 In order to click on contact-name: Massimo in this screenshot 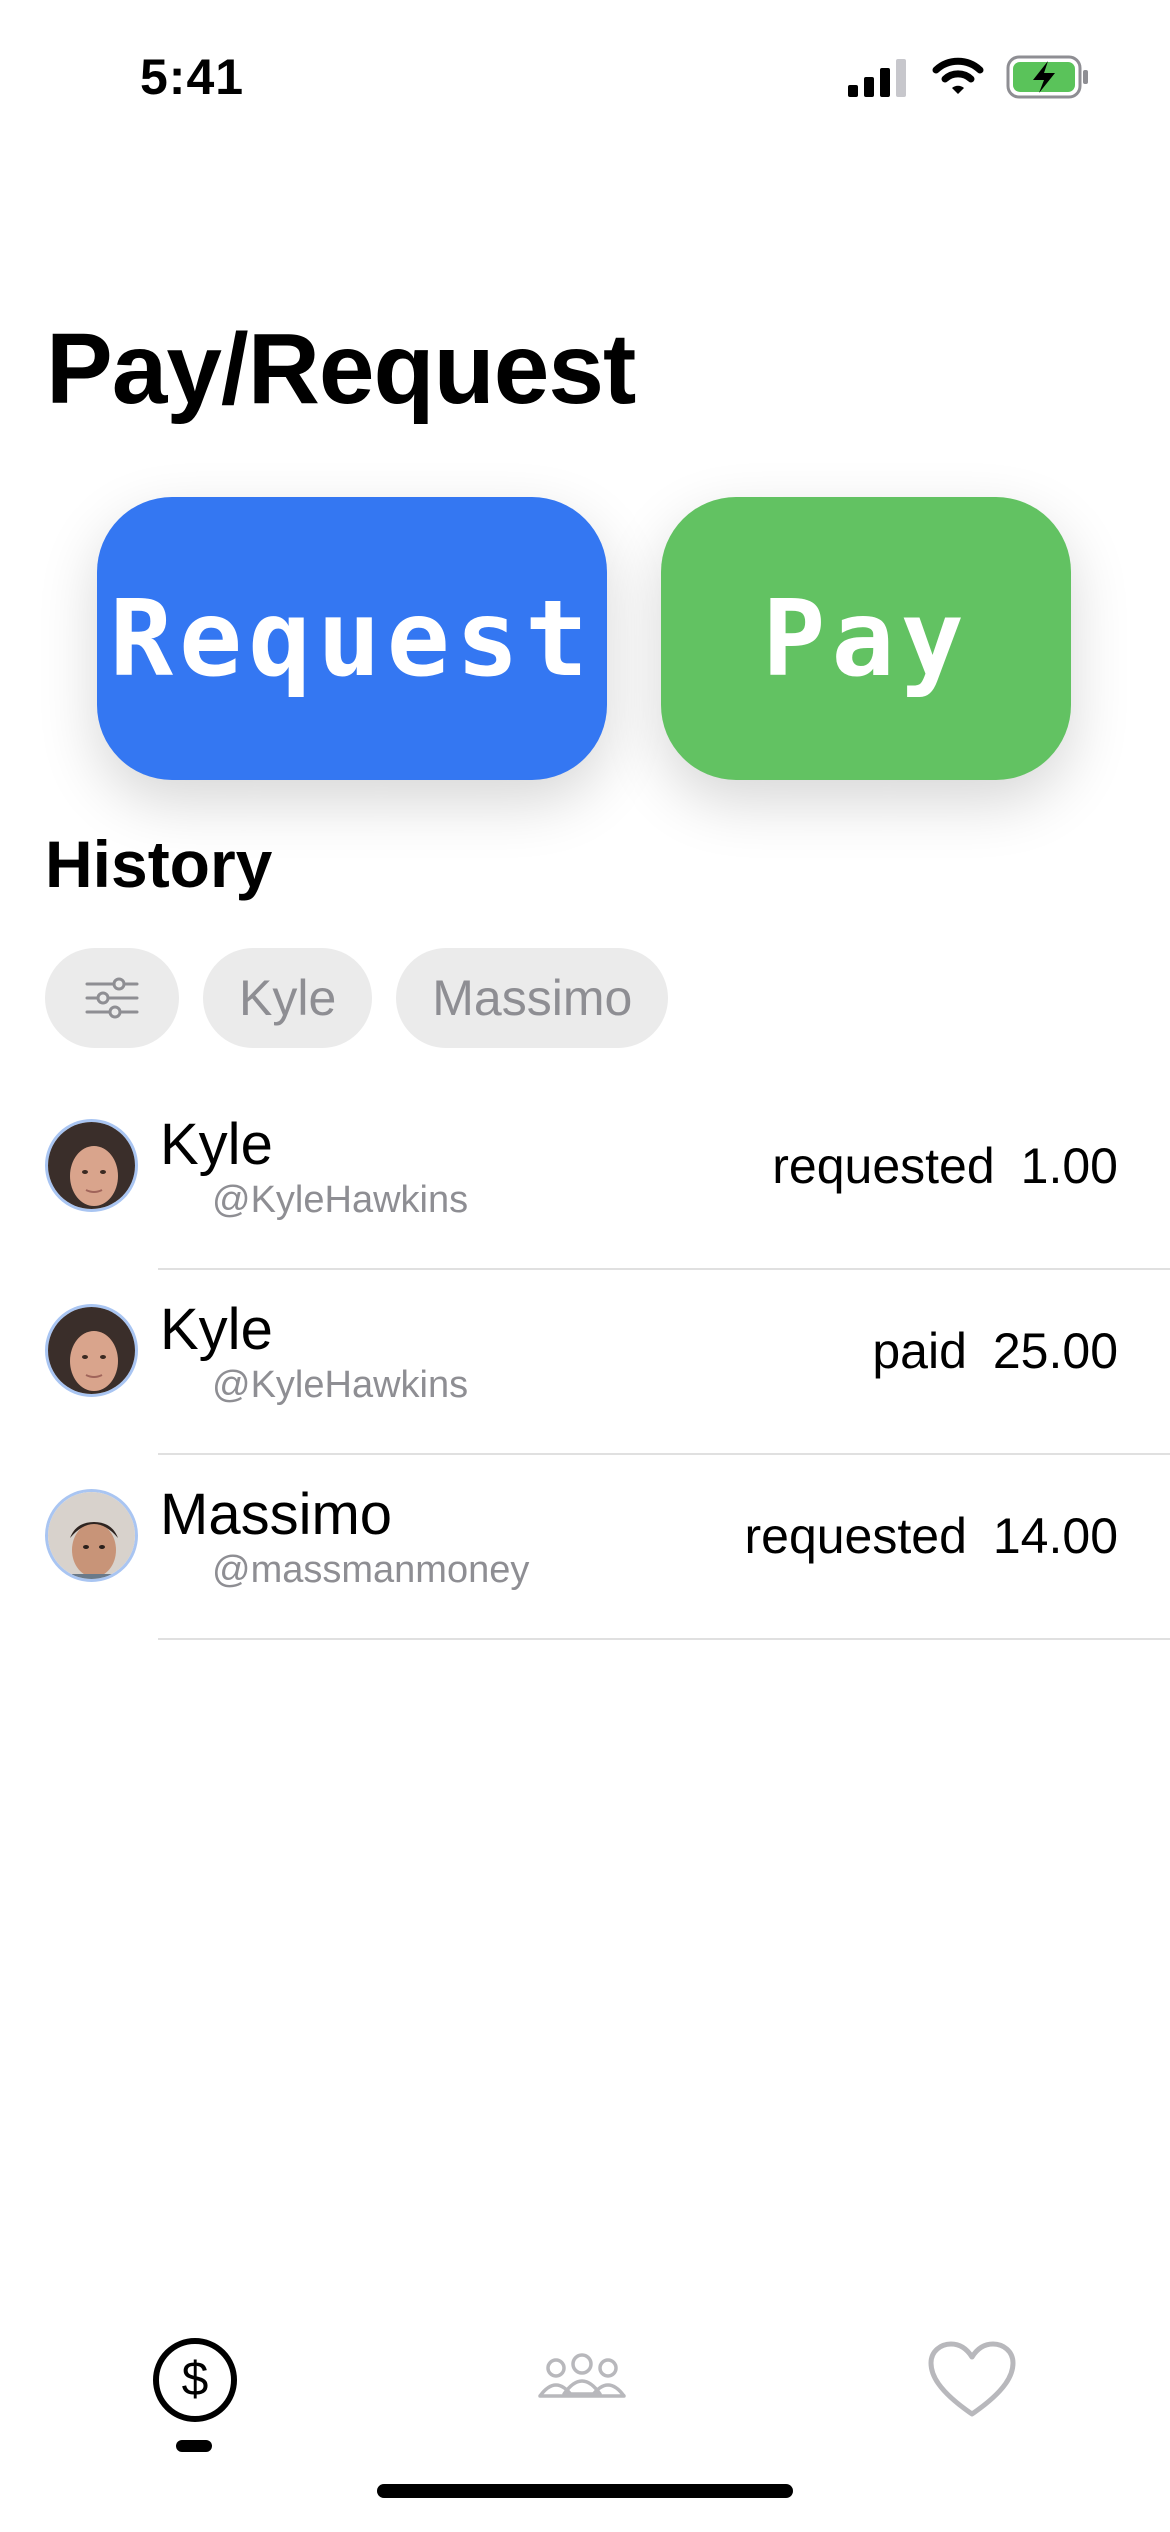, I will do `click(276, 1514)`.